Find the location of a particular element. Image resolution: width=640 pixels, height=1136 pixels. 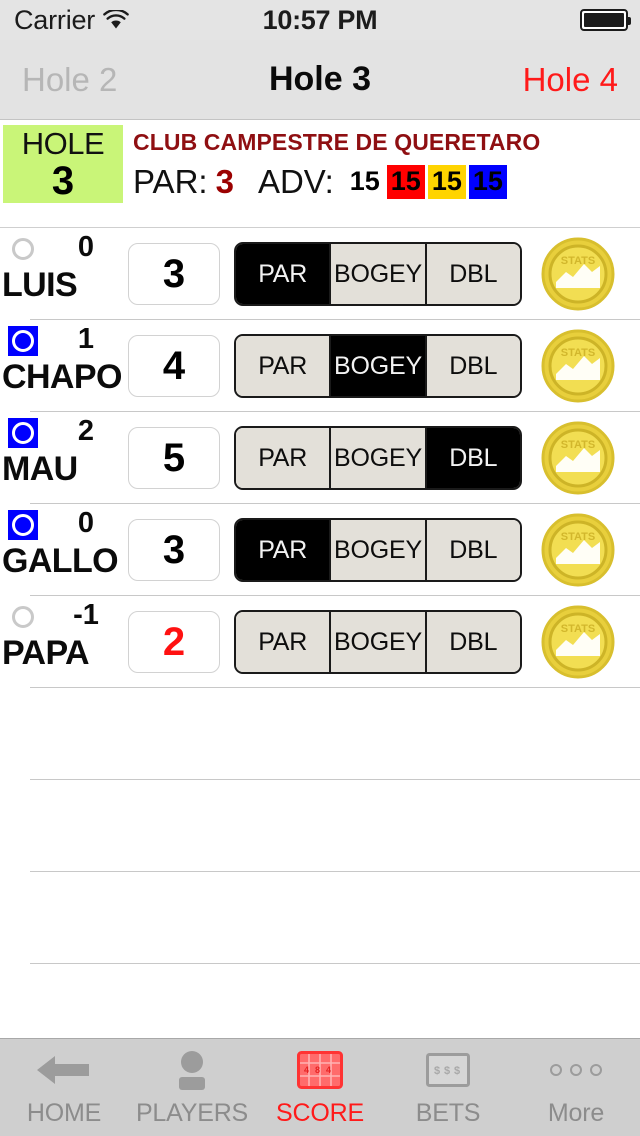

player-name: CHAPO is located at coordinates (62, 377).